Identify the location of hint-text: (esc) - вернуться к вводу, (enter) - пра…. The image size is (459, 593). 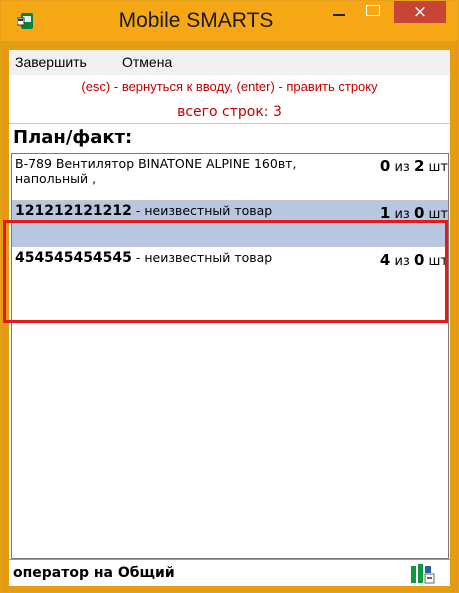
(229, 86).